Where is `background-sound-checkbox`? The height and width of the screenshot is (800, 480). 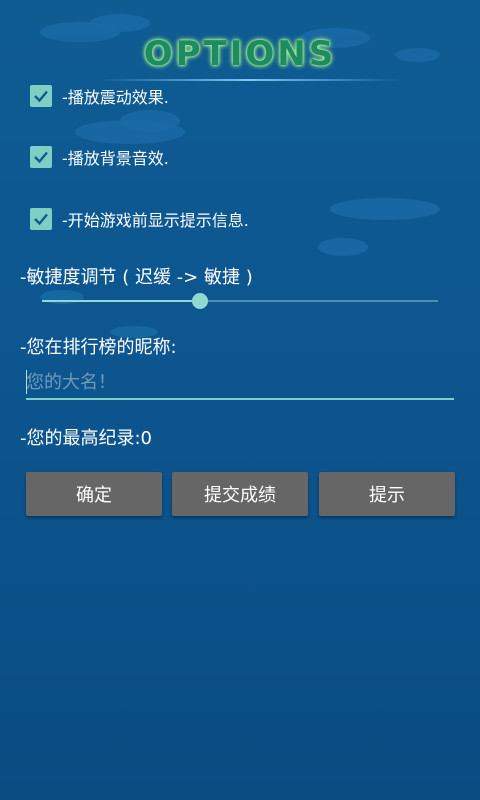 background-sound-checkbox is located at coordinates (41, 157).